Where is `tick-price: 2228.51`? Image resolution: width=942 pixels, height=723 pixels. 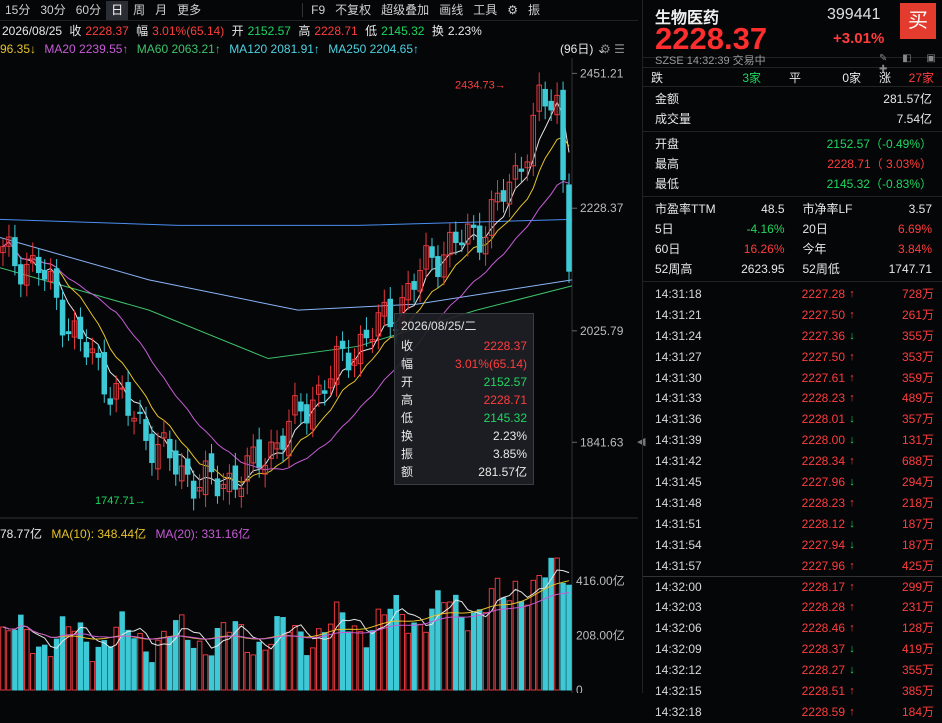 tick-price: 2228.51 is located at coordinates (823, 690).